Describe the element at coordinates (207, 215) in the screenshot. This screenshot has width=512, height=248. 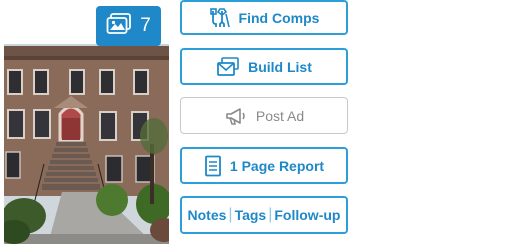
I see `notes-link: Notes` at that location.